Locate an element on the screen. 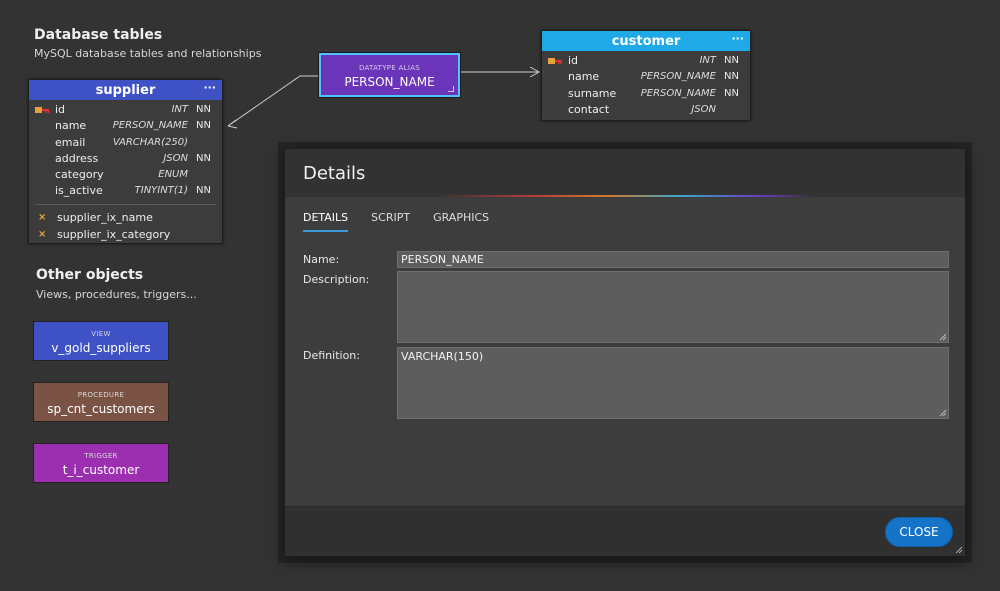  column-name: email is located at coordinates (70, 142).